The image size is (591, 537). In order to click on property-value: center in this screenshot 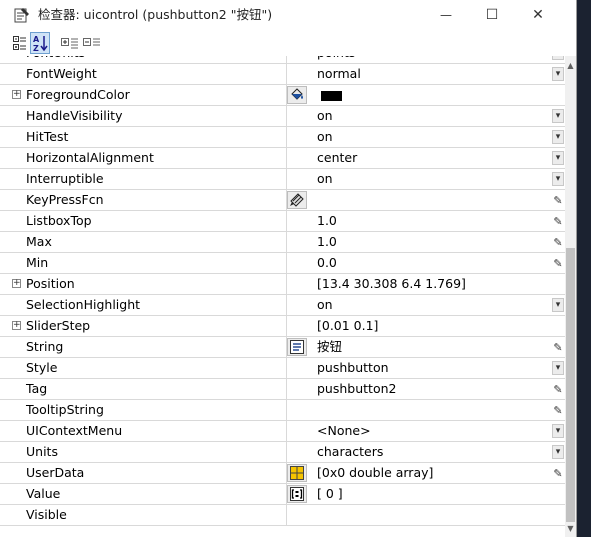, I will do `click(337, 158)`.